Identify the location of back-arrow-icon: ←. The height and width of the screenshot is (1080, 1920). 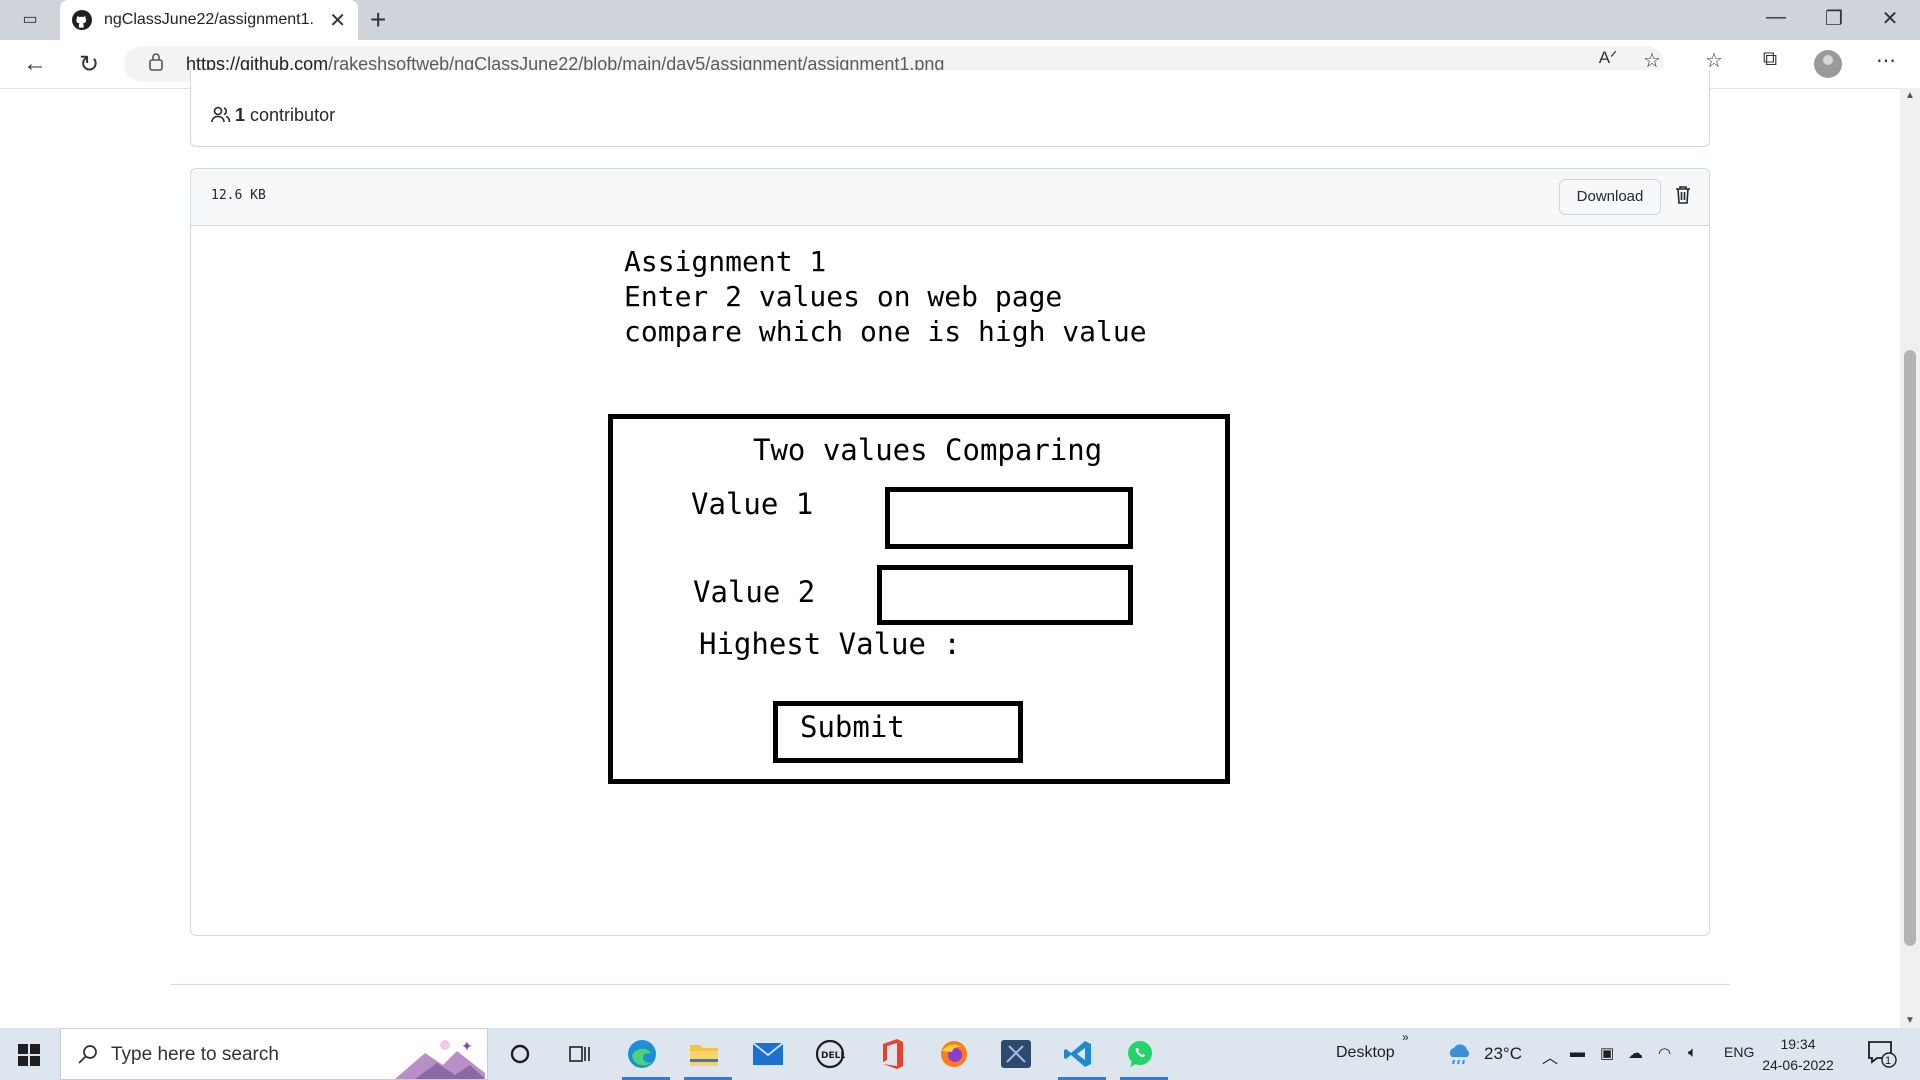
(35, 64).